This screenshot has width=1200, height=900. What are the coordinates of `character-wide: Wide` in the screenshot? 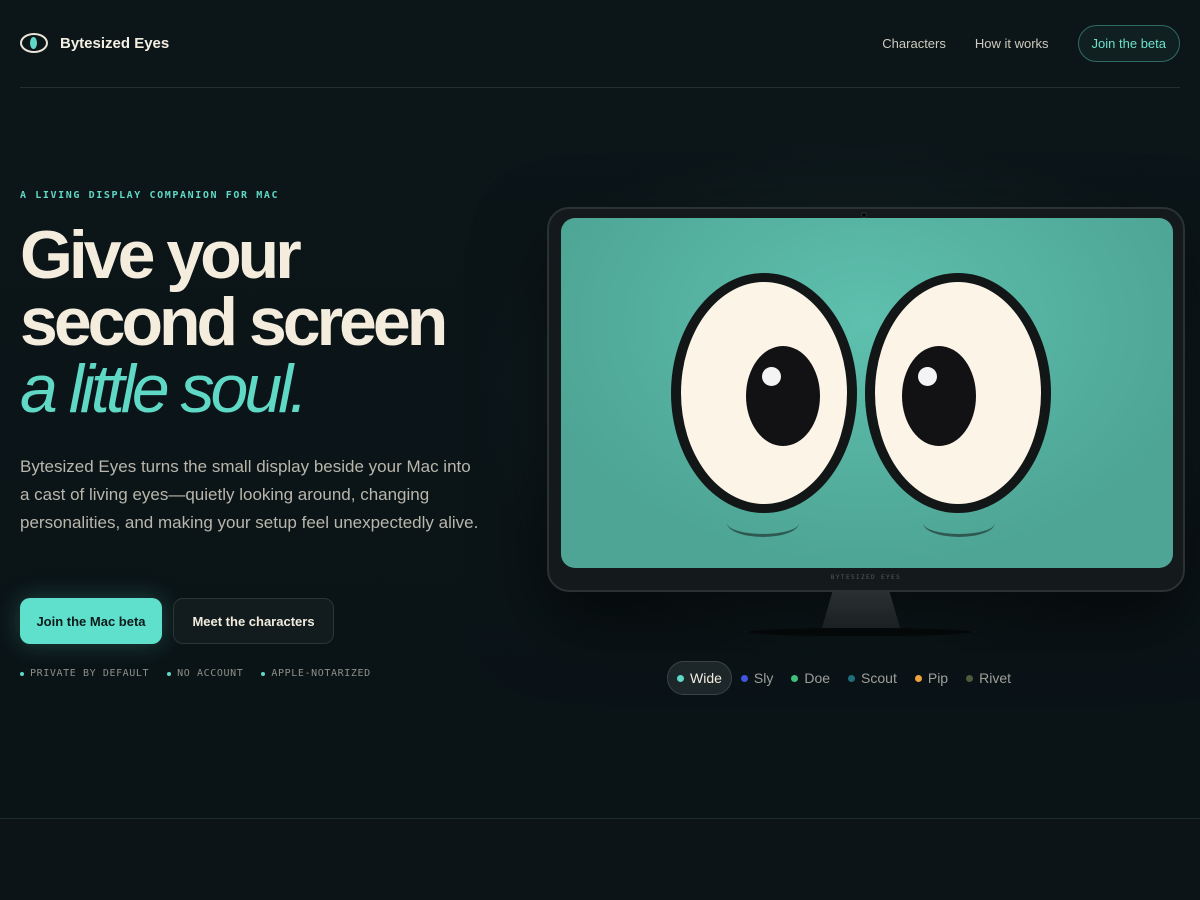 It's located at (699, 678).